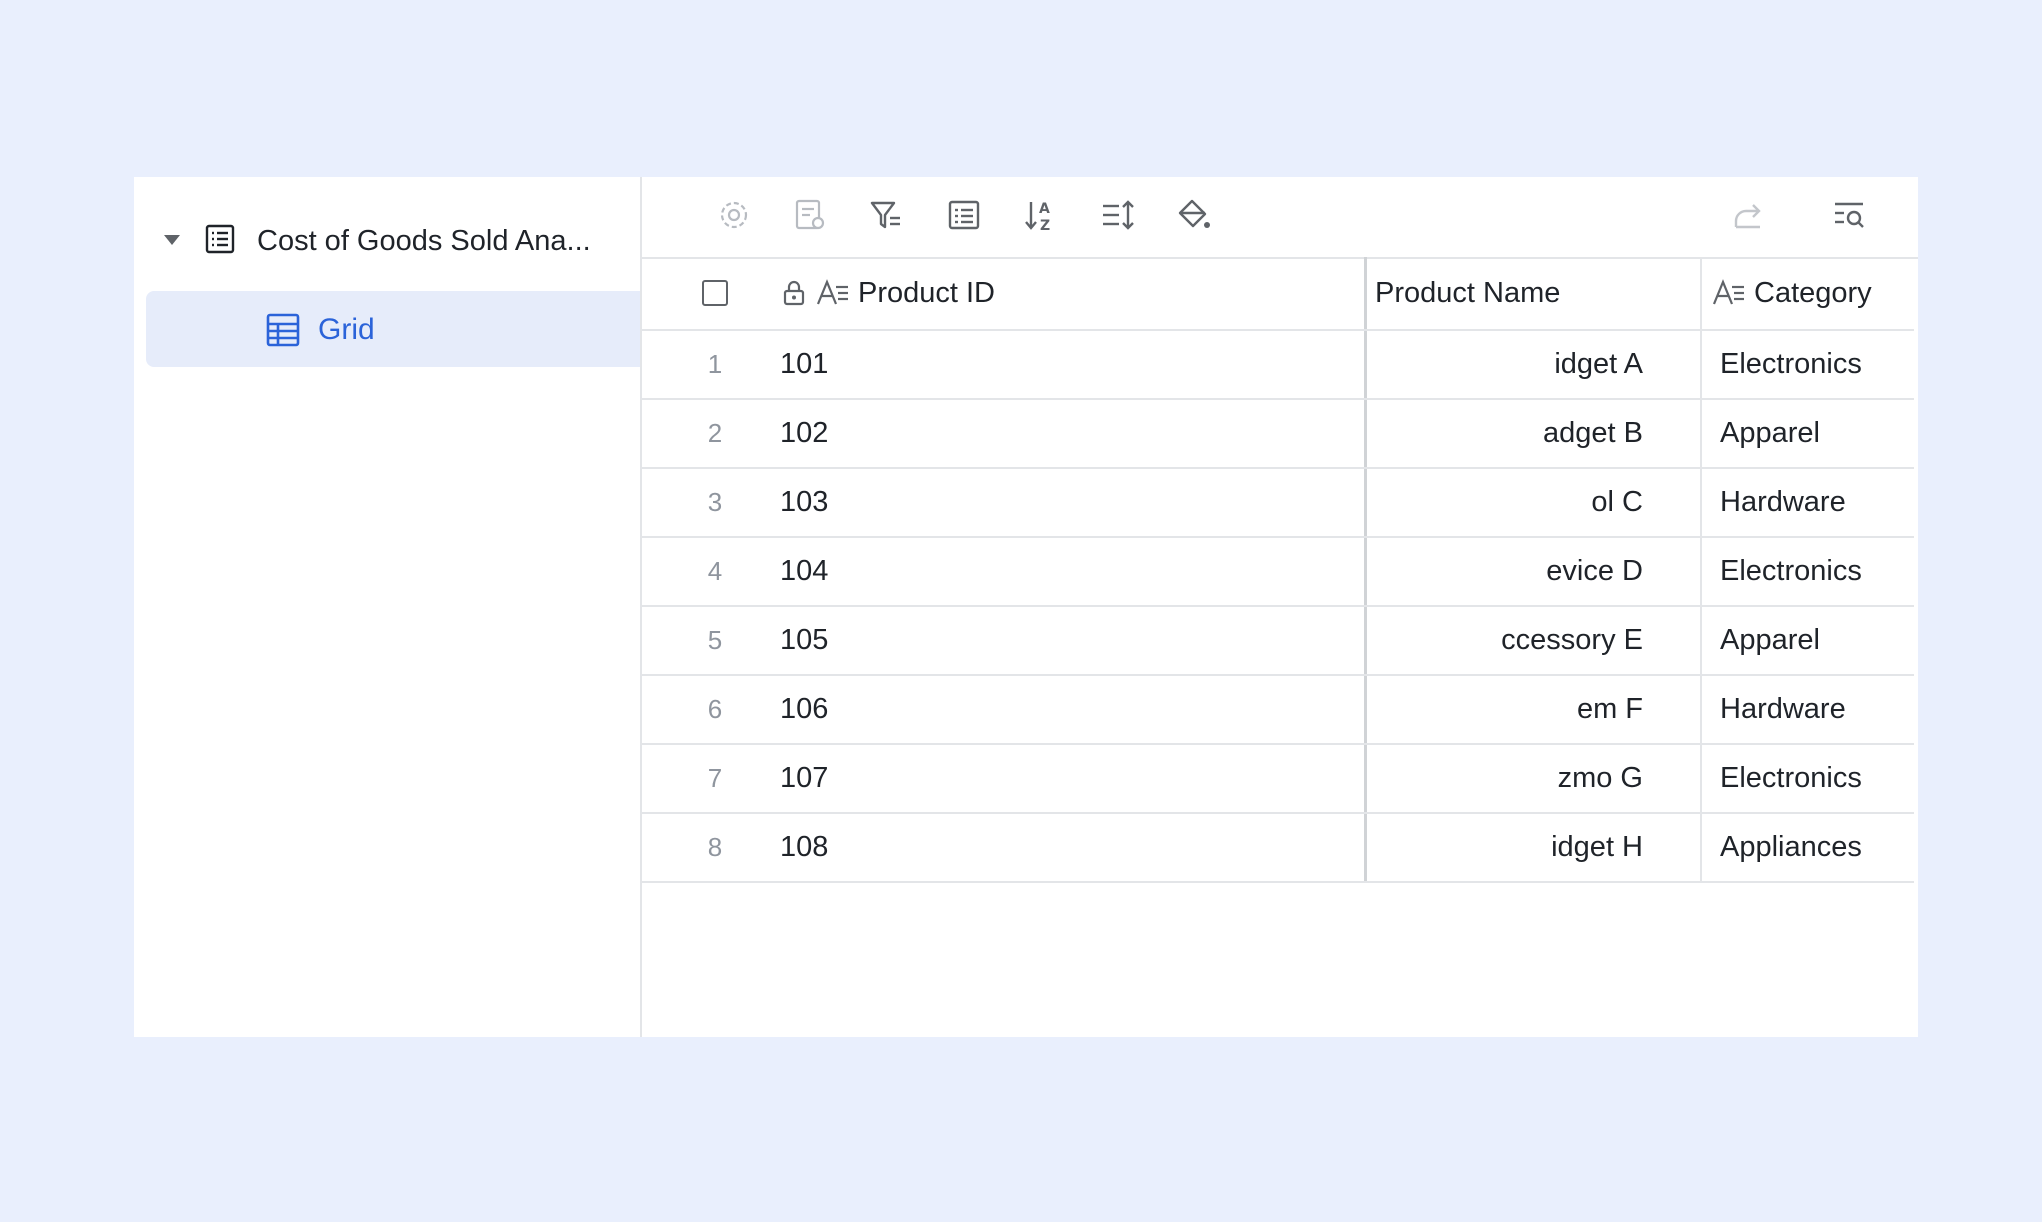 Image resolution: width=2042 pixels, height=1222 pixels. What do you see at coordinates (346, 329) in the screenshot?
I see `view-label: Grid` at bounding box center [346, 329].